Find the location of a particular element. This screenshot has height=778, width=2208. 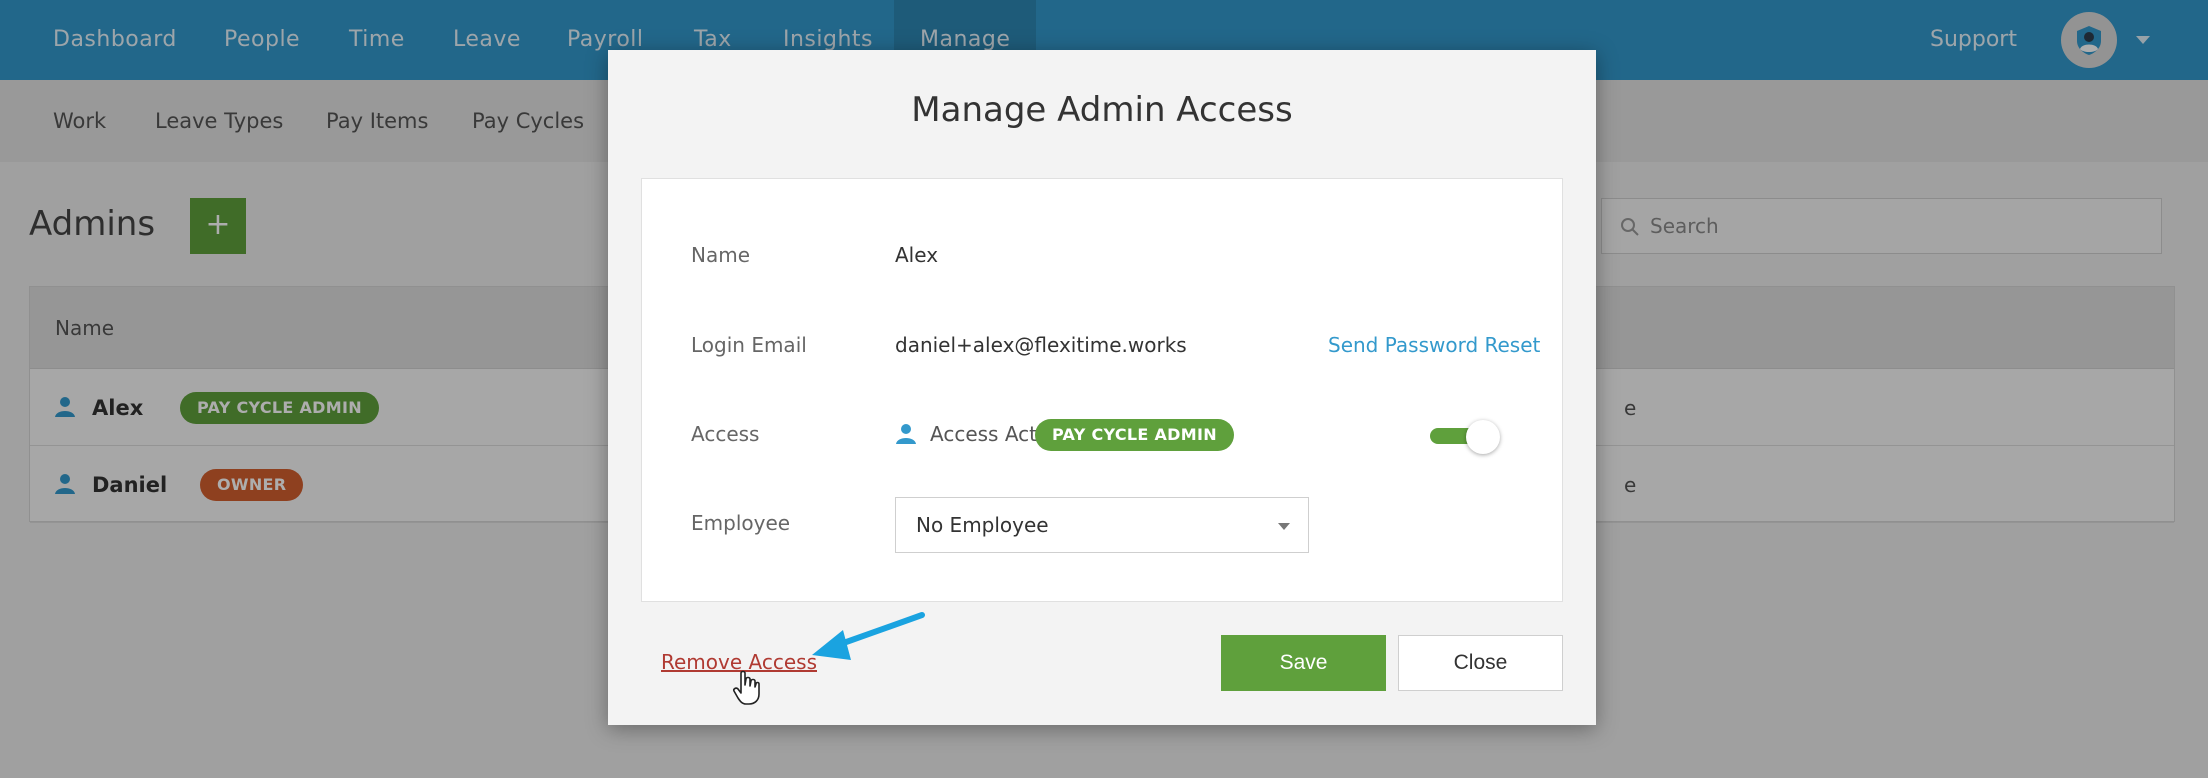

person-icon is located at coordinates (906, 434).